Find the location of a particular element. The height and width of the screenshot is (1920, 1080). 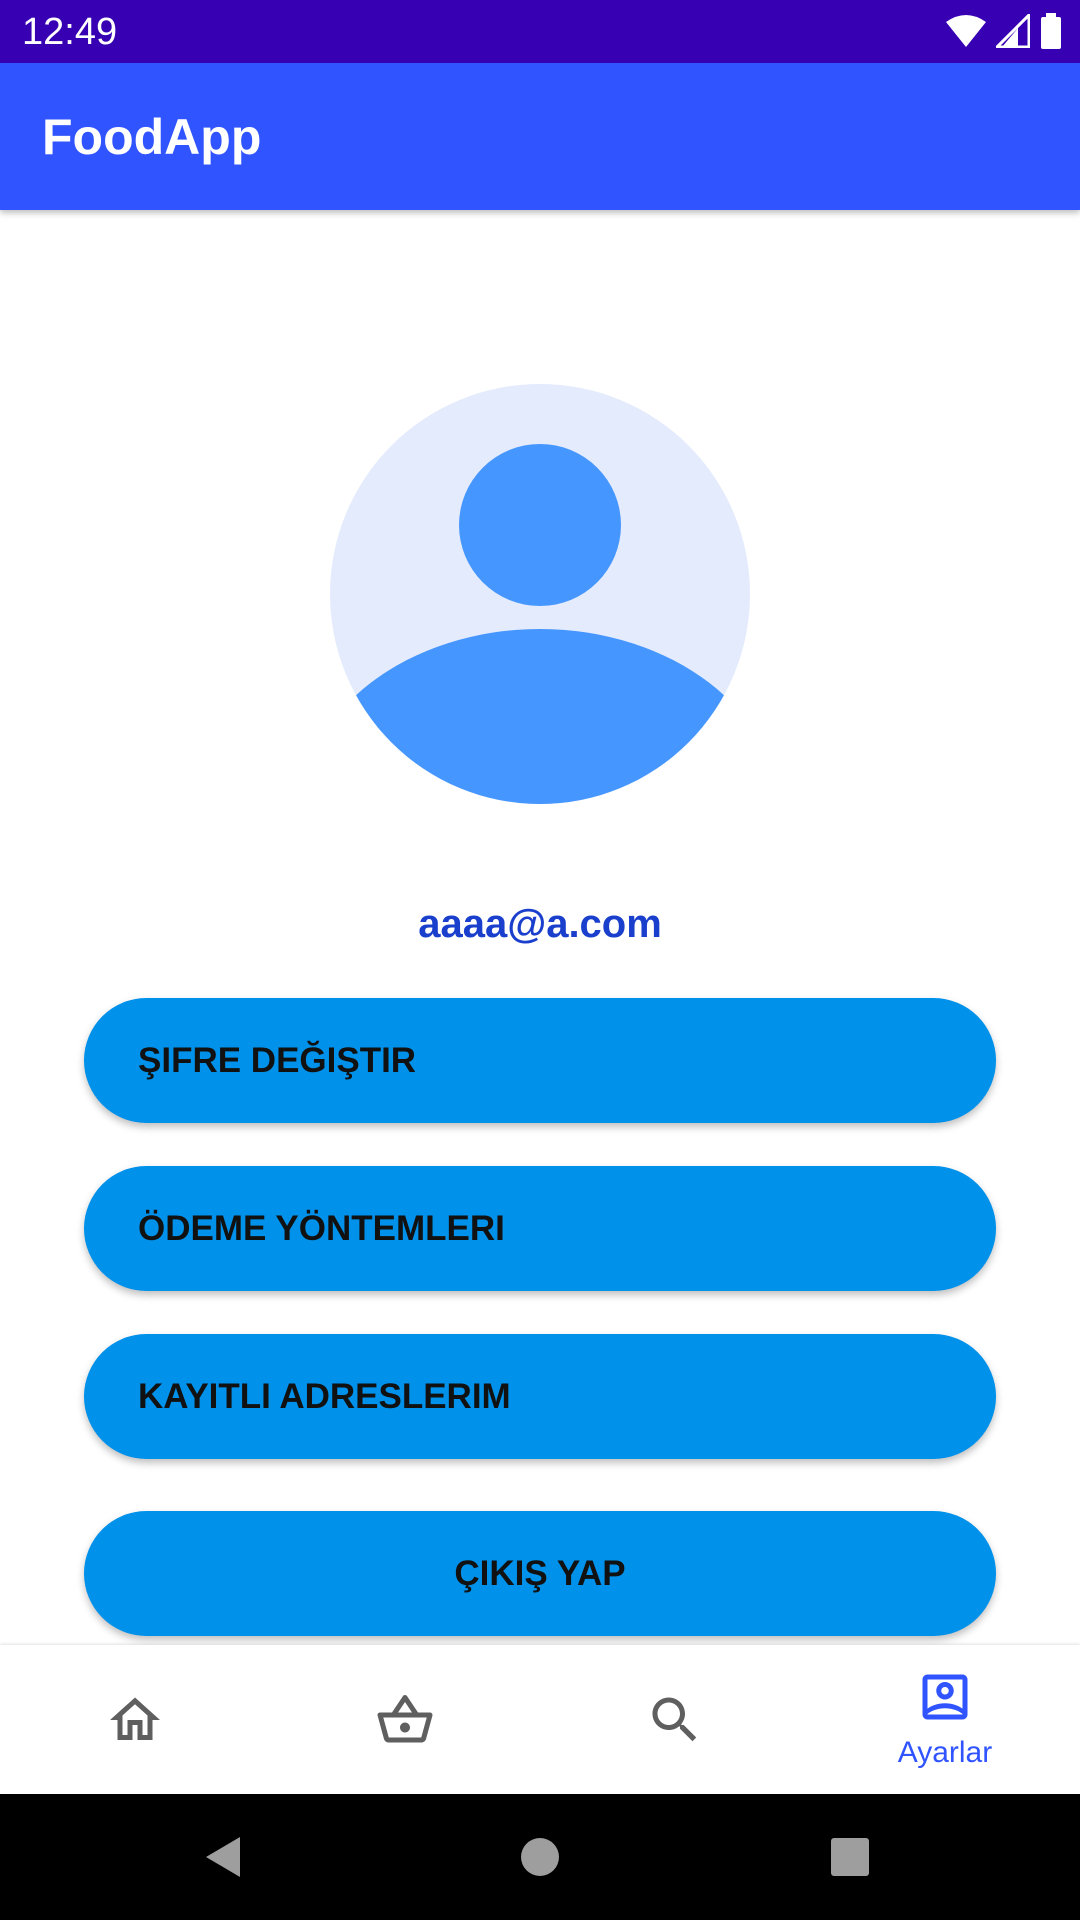

status-bar: 12:49 is located at coordinates (540, 31).